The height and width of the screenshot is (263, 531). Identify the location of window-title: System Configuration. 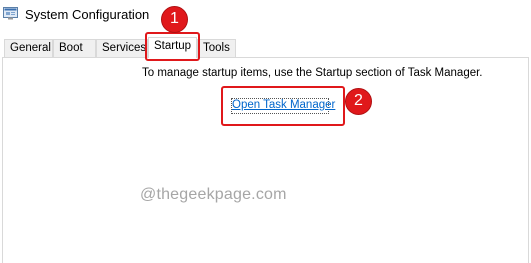
(87, 14).